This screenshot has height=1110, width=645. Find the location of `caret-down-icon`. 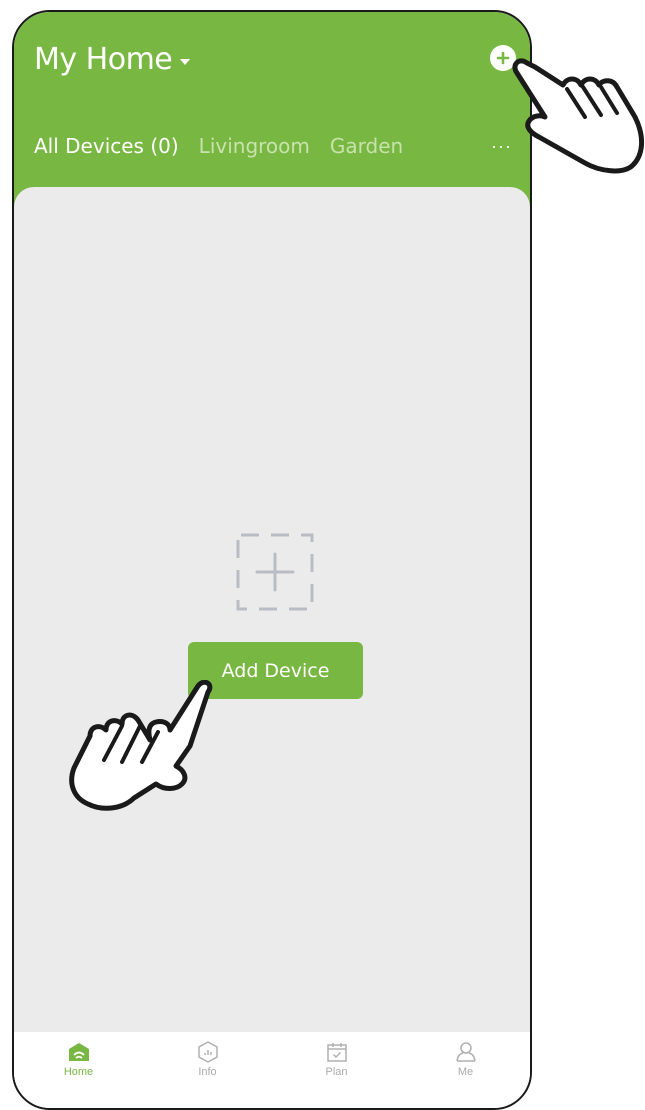

caret-down-icon is located at coordinates (185, 61).